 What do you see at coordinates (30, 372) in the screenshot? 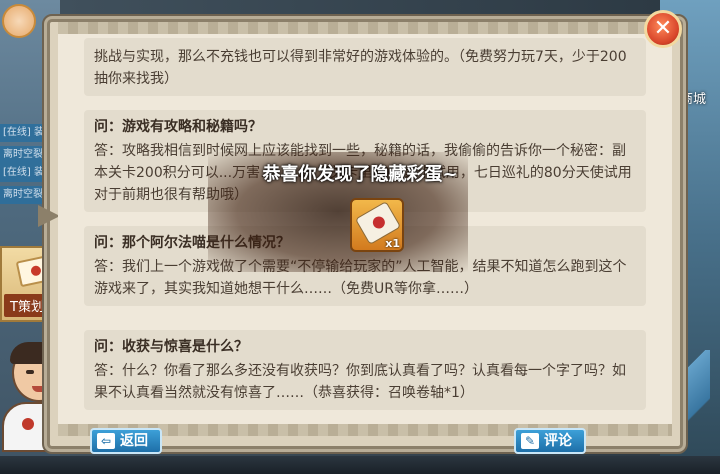
I see `npc-eye` at bounding box center [30, 372].